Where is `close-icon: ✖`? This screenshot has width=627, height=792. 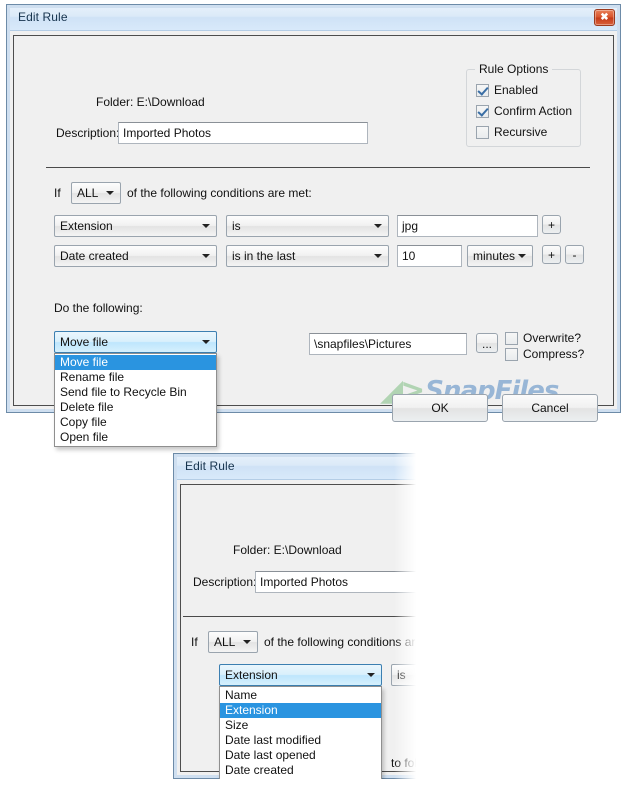
close-icon: ✖ is located at coordinates (604, 17).